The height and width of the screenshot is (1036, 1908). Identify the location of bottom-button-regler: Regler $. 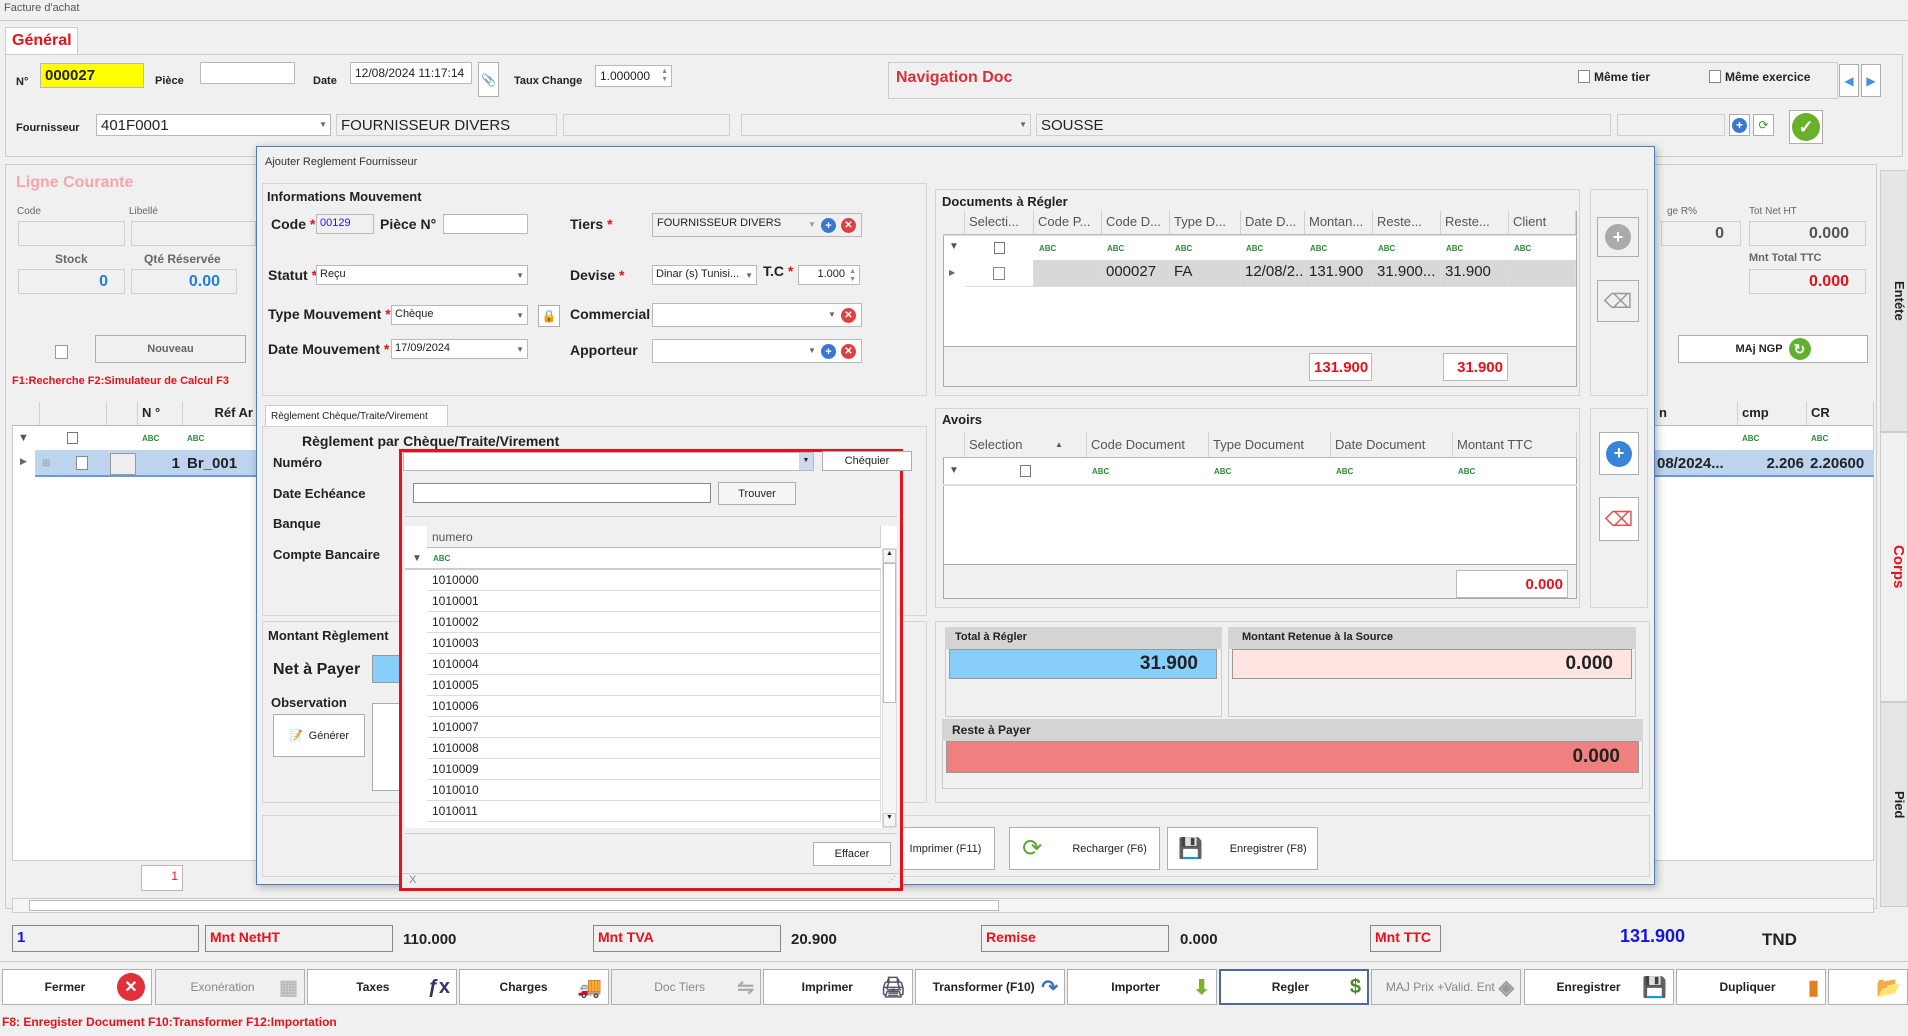
(1294, 987).